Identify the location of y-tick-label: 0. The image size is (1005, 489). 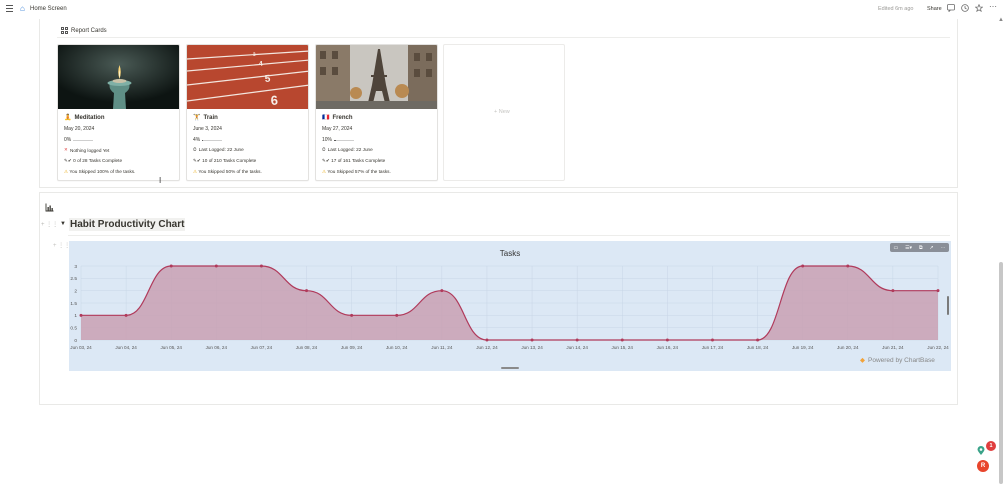
(75, 341).